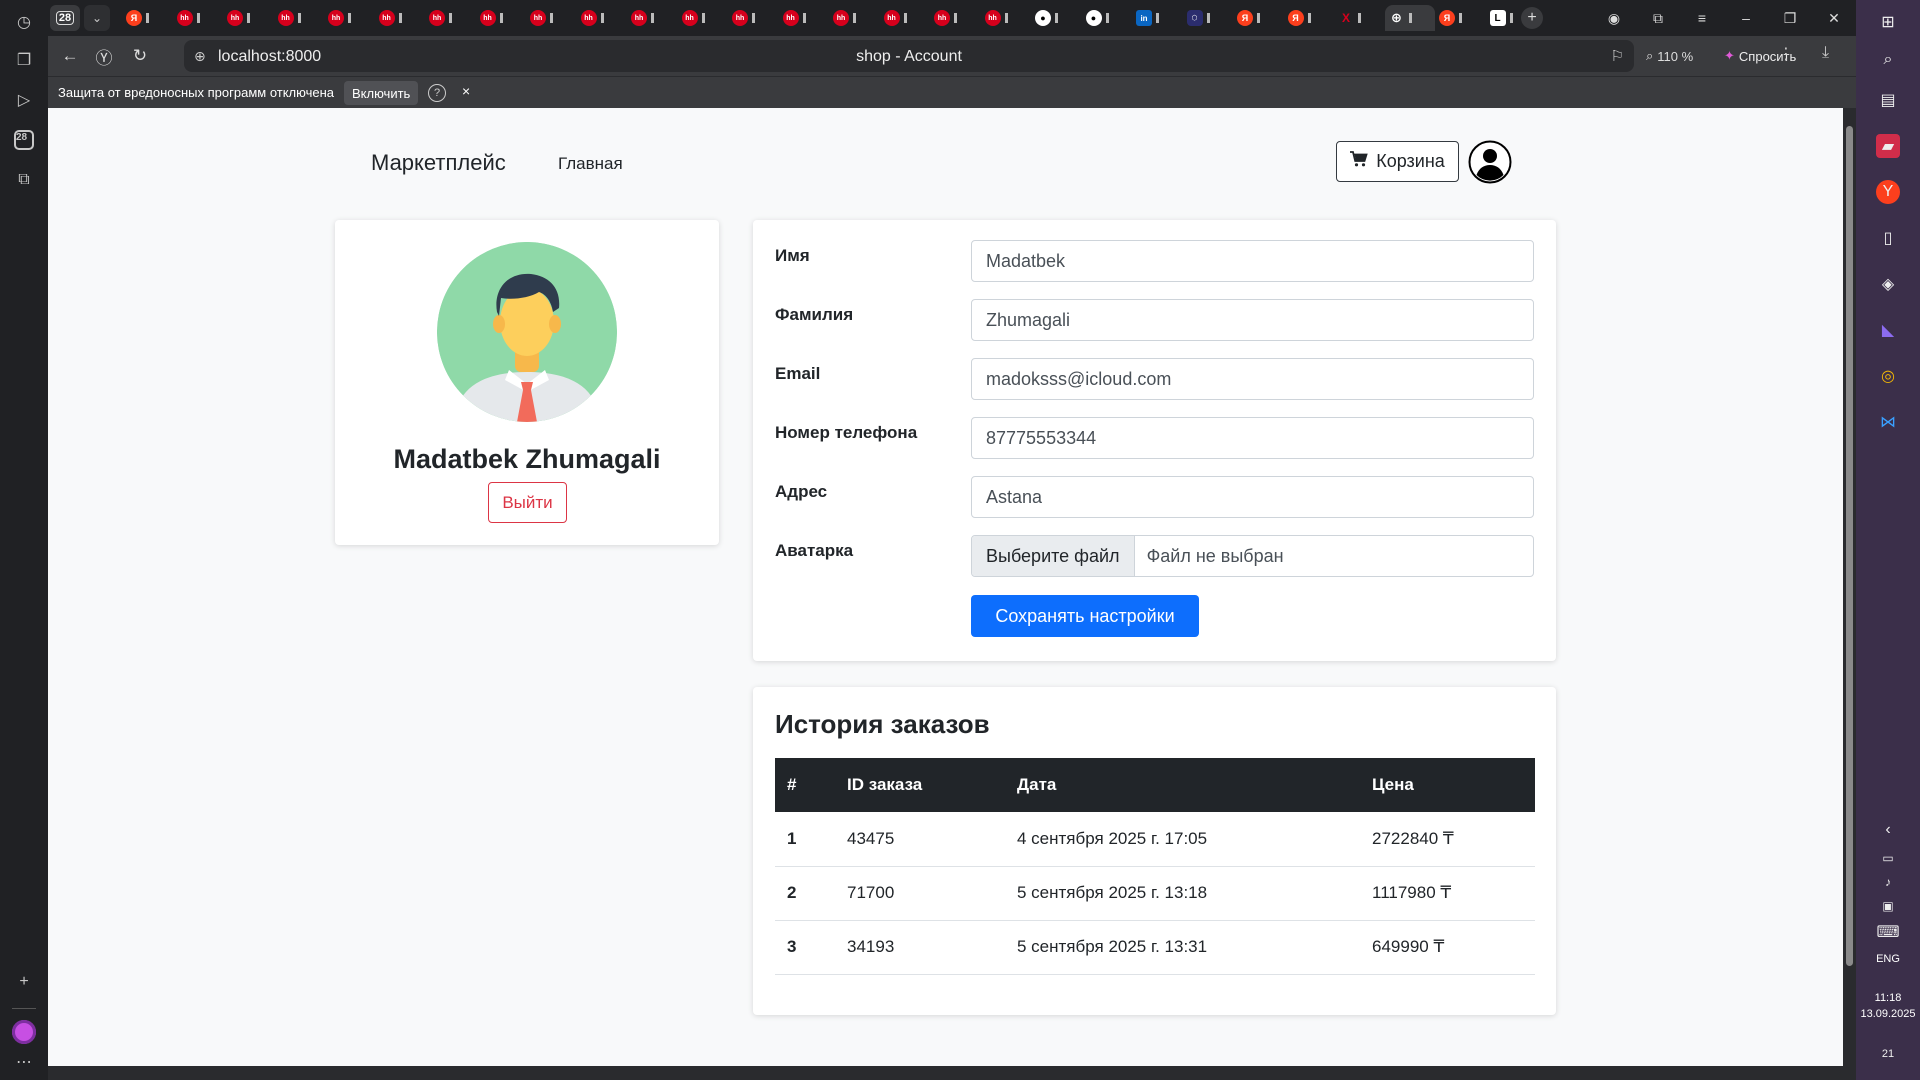  Describe the element at coordinates (24, 180) in the screenshot. I see `screenshot-icon: ⧉` at that location.